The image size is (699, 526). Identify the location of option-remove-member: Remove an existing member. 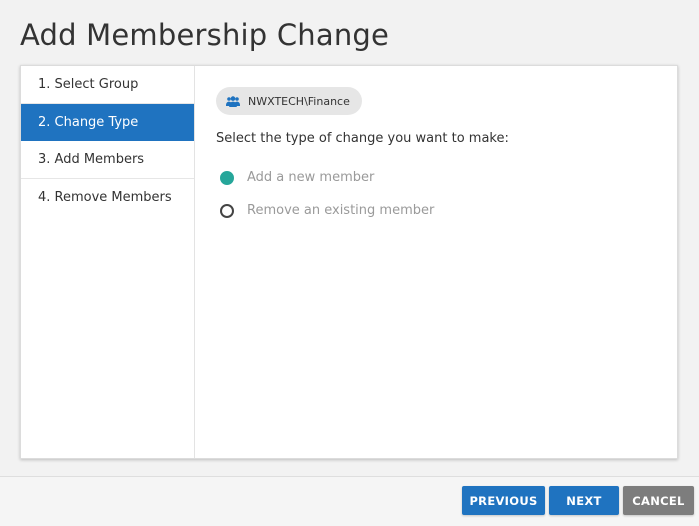
(327, 210).